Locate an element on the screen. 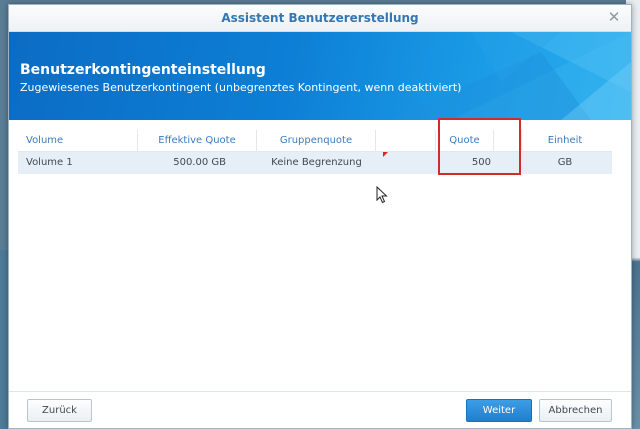 Image resolution: width=640 pixels, height=429 pixels. banner-title: Benutzerkontingenteinstellung is located at coordinates (143, 70).